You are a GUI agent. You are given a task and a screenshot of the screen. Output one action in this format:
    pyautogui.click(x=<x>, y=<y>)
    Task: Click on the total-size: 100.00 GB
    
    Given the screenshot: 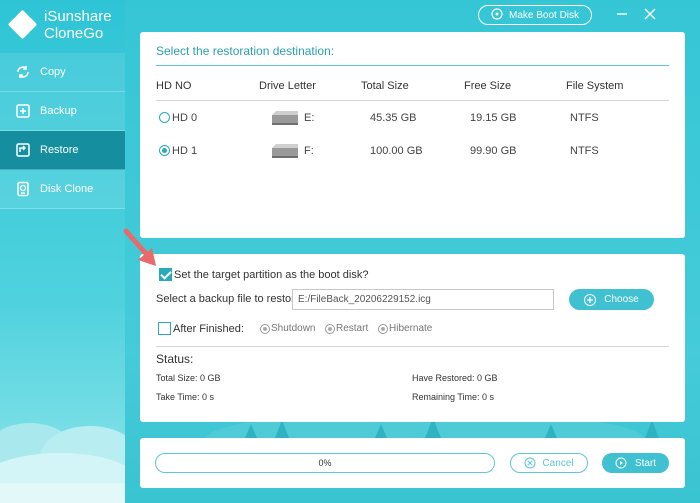 What is the action you would take?
    pyautogui.click(x=396, y=151)
    